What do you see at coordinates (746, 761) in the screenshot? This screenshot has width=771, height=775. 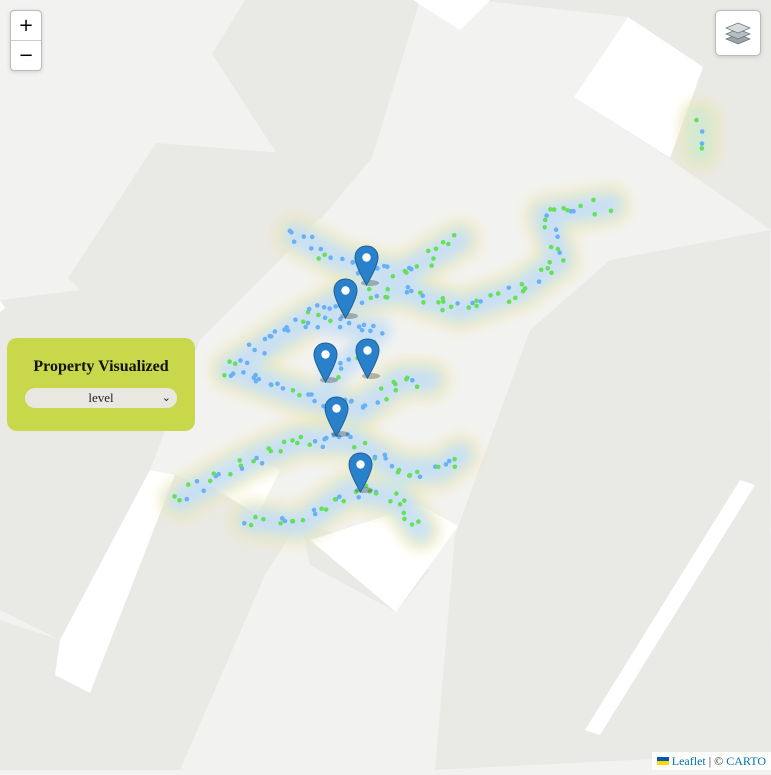 I see `carto-link: CARTO` at bounding box center [746, 761].